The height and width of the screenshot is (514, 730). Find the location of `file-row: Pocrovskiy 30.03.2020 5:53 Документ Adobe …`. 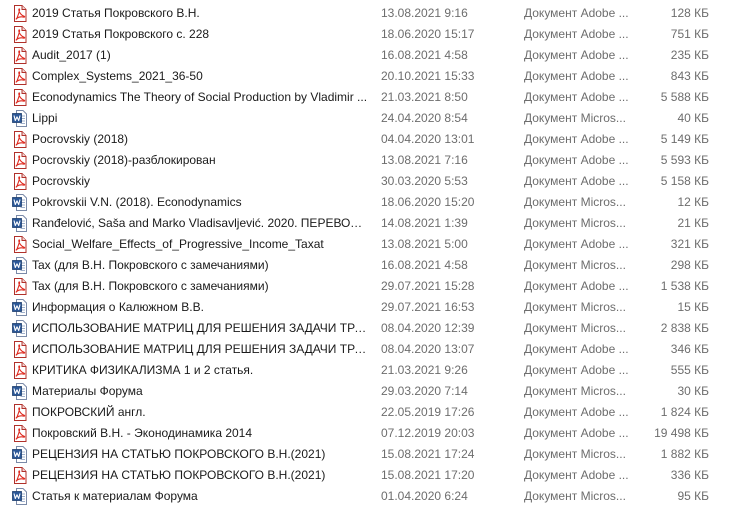

file-row: Pocrovskiy 30.03.2020 5:53 Документ Adobe … is located at coordinates (365, 181).